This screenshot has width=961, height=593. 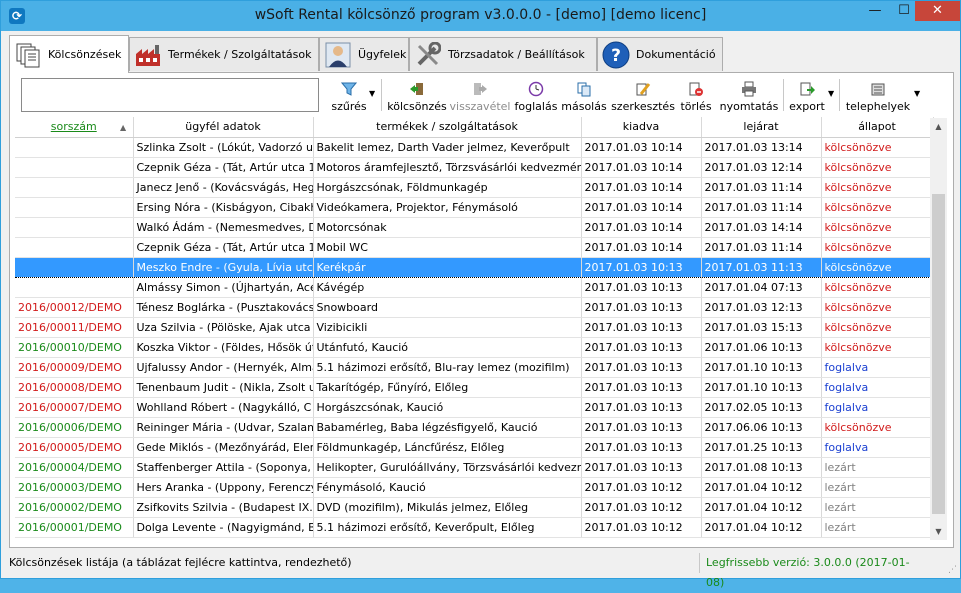 I want to click on column-header-items: termékek / szolgáltatások, so click(x=447, y=127).